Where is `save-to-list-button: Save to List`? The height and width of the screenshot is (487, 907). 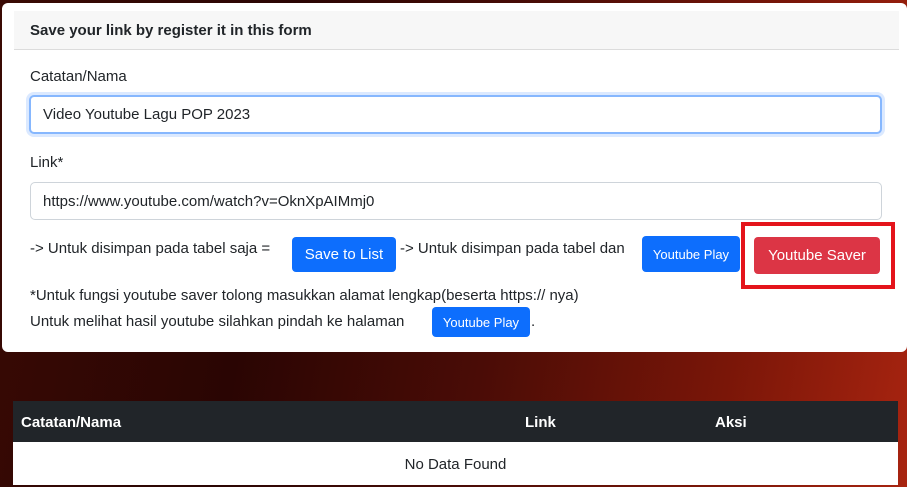 save-to-list-button: Save to List is located at coordinates (344, 254).